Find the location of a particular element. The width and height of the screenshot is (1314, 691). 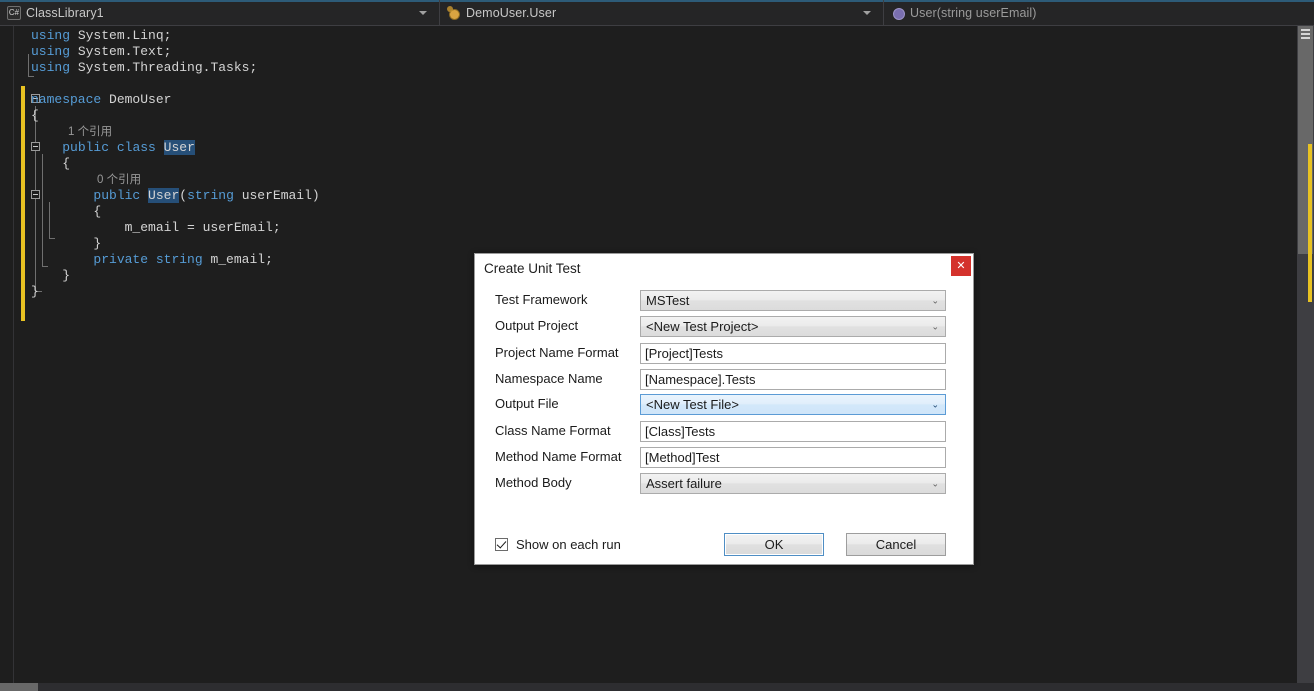

form-row: Namespace Name is located at coordinates (724, 380).